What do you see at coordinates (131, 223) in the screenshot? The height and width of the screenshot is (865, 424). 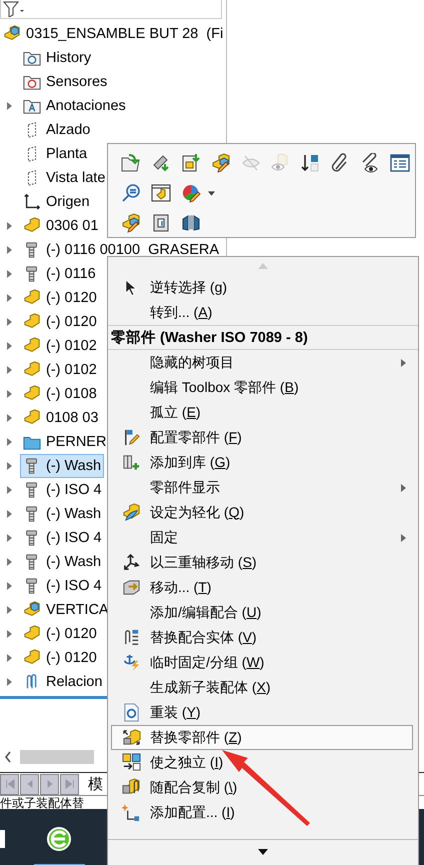 I see `block-pencil-icon` at bounding box center [131, 223].